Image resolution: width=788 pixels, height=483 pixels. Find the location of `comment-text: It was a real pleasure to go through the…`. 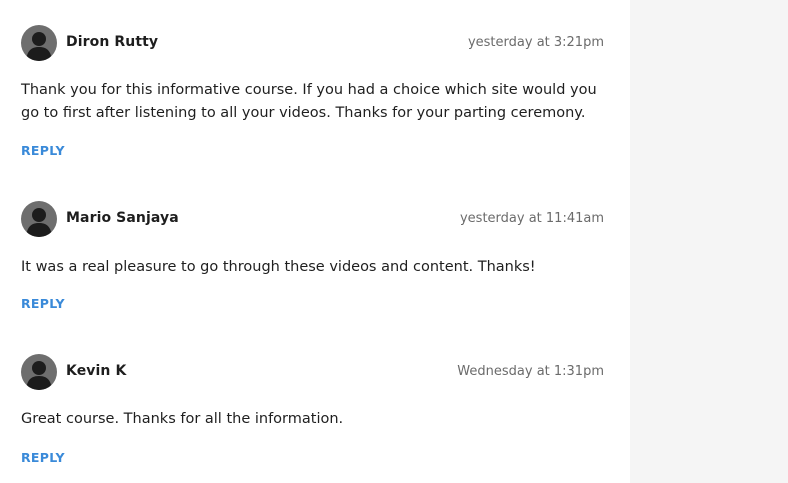

comment-text: It was a real pleasure to go through the… is located at coordinates (278, 267).